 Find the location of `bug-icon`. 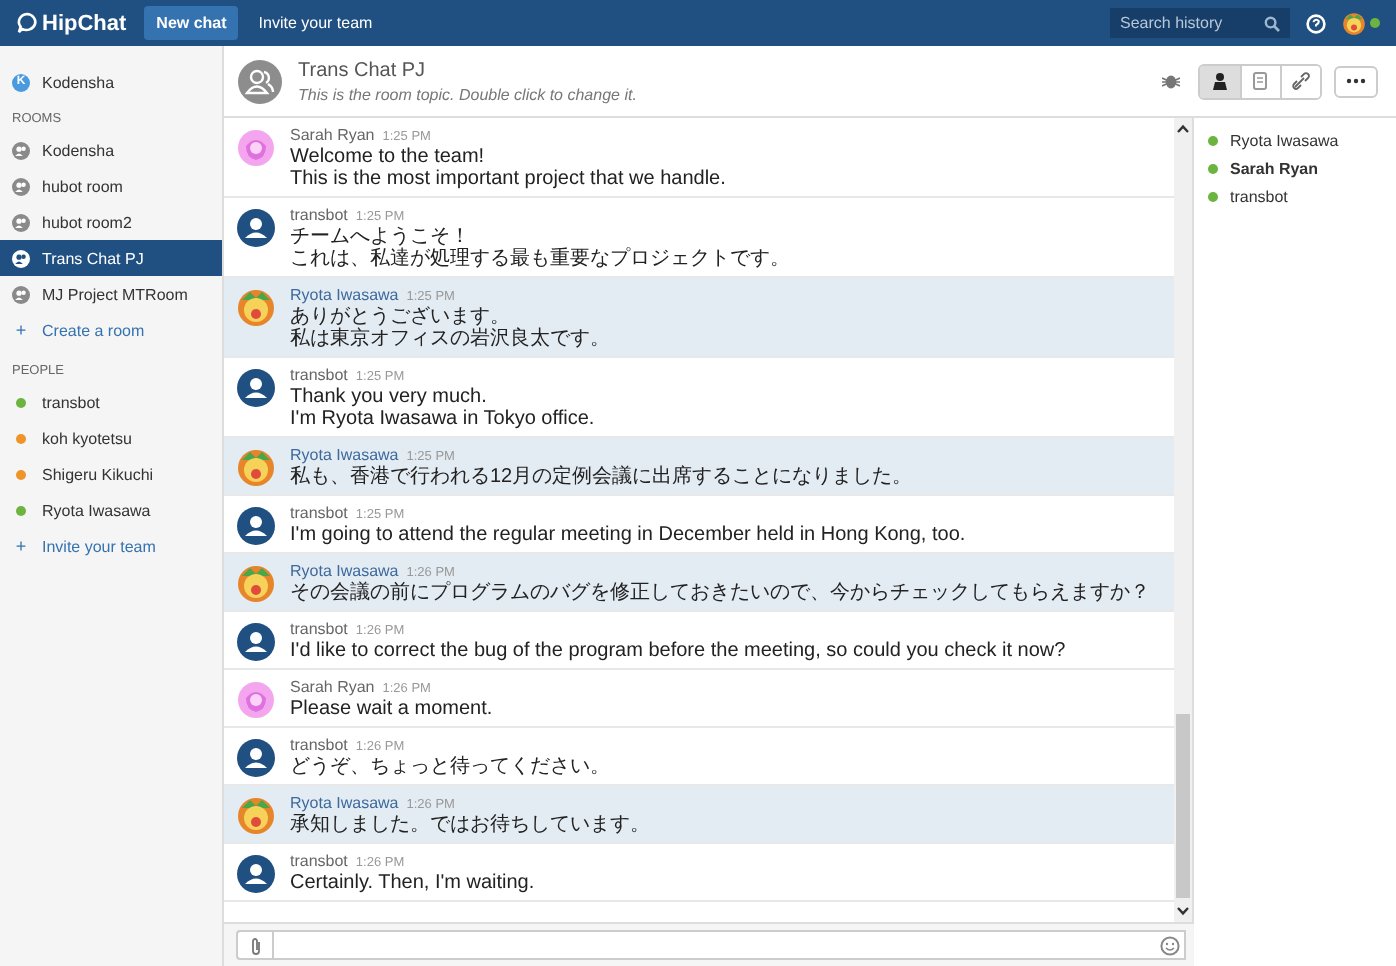

bug-icon is located at coordinates (1171, 81).